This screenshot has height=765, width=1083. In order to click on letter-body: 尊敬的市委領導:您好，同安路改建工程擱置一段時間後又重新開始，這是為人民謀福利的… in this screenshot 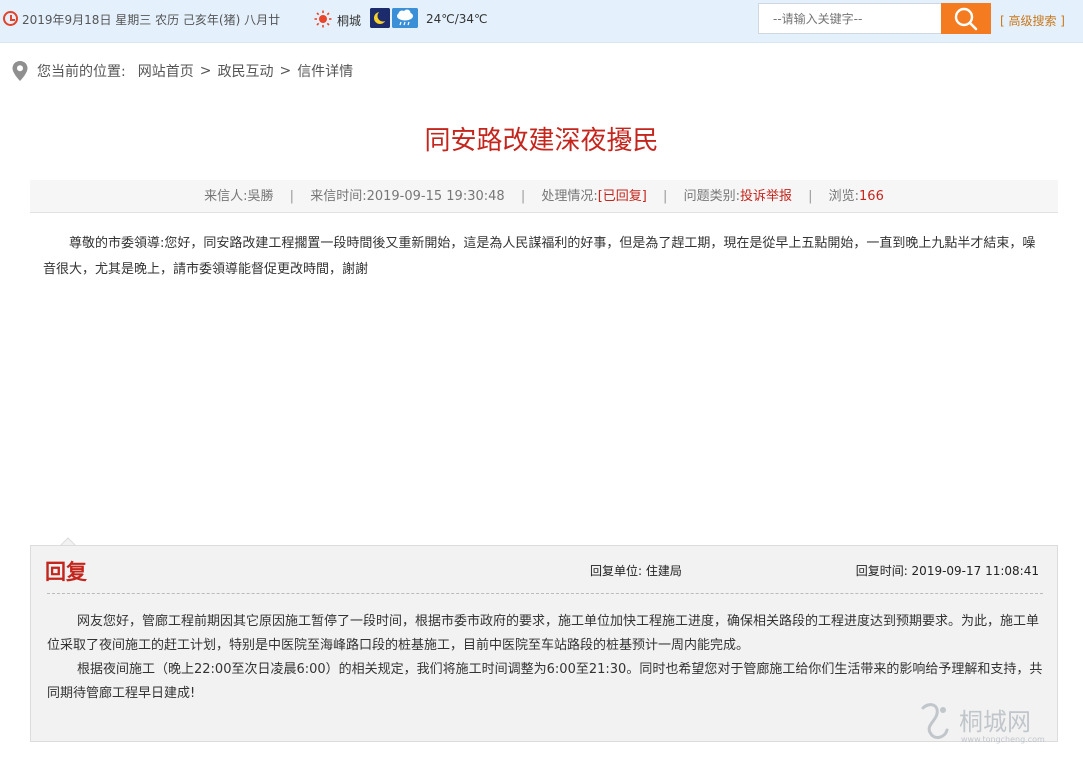, I will do `click(539, 256)`.